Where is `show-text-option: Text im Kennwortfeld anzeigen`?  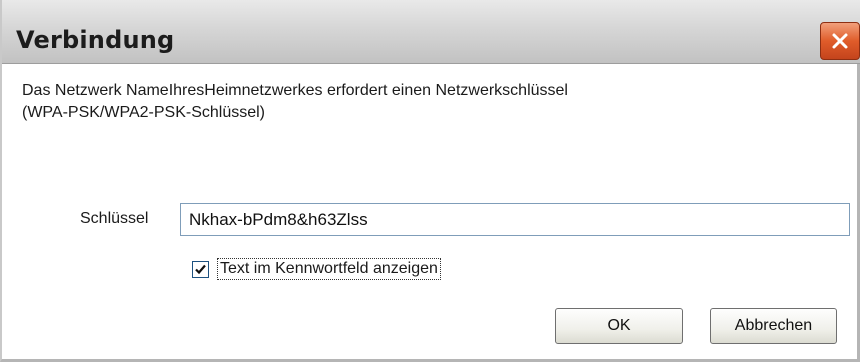 show-text-option: Text im Kennwortfeld anzeigen is located at coordinates (316, 269).